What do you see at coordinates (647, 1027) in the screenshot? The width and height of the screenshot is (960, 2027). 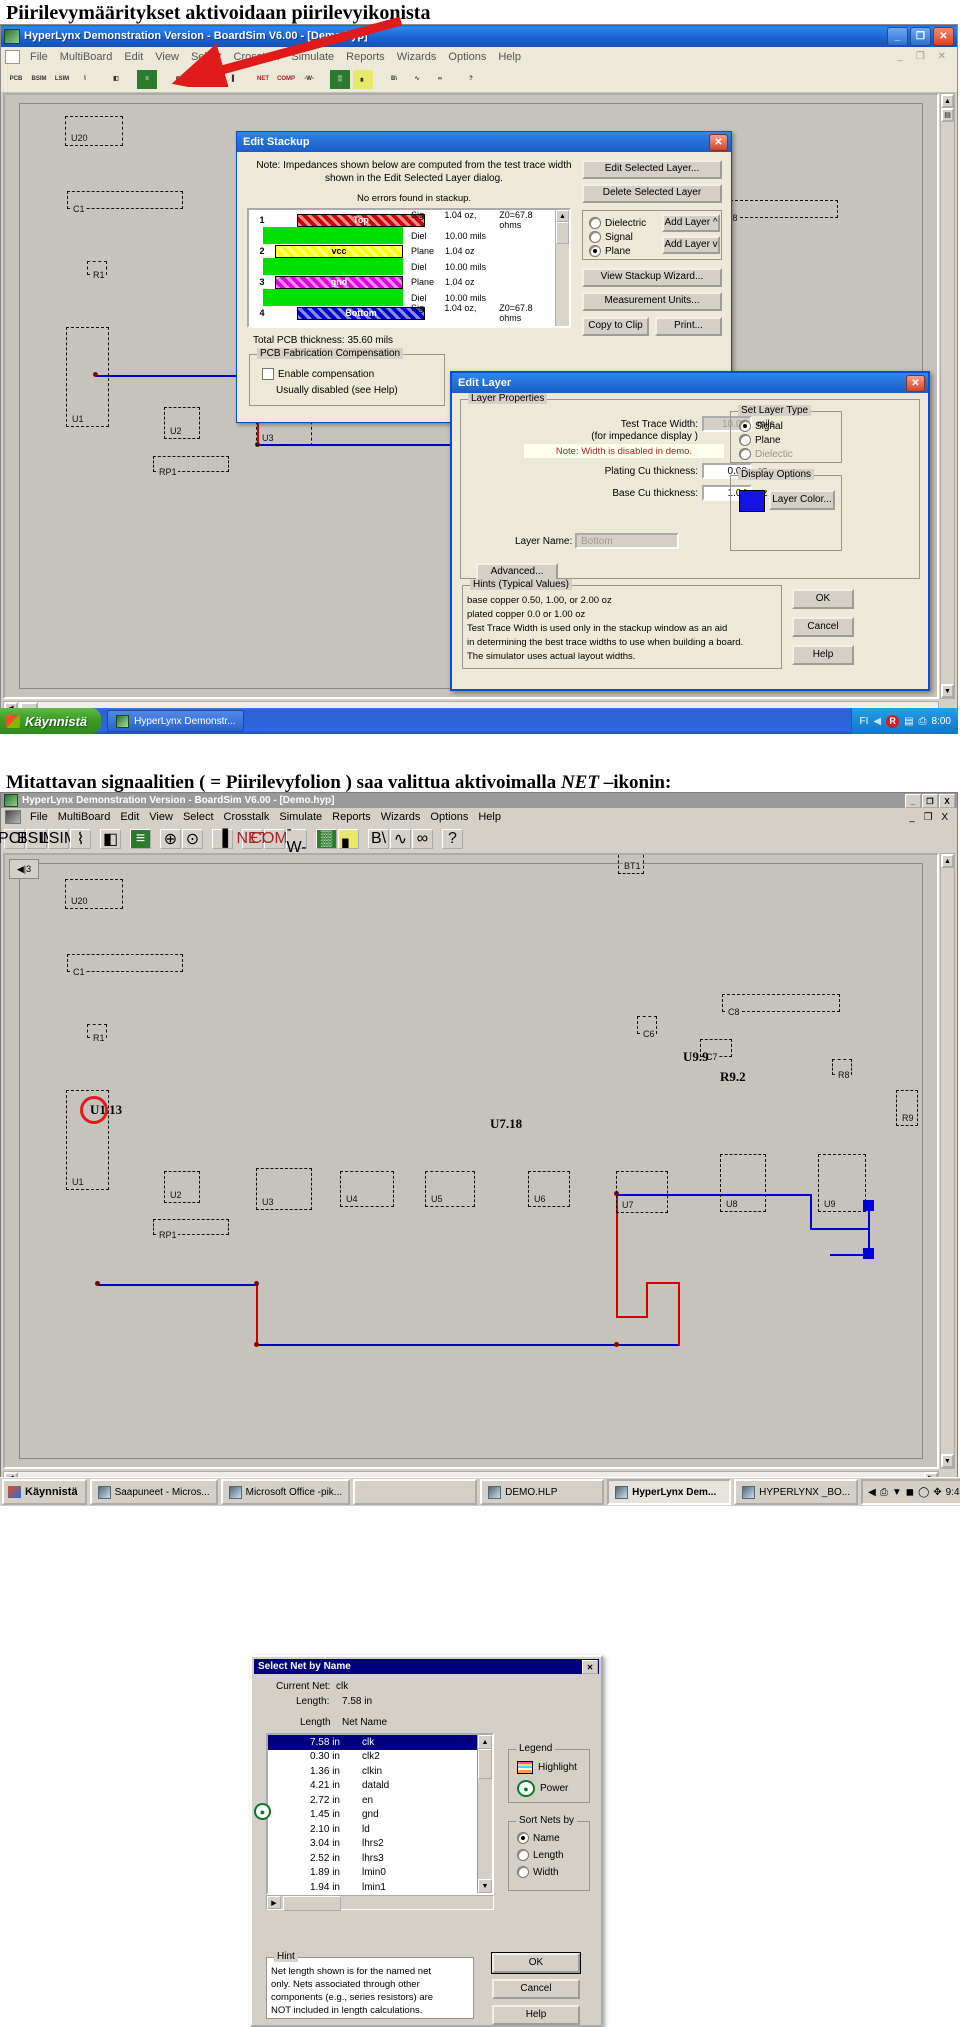 I see `pcb-component-c6: C6` at bounding box center [647, 1027].